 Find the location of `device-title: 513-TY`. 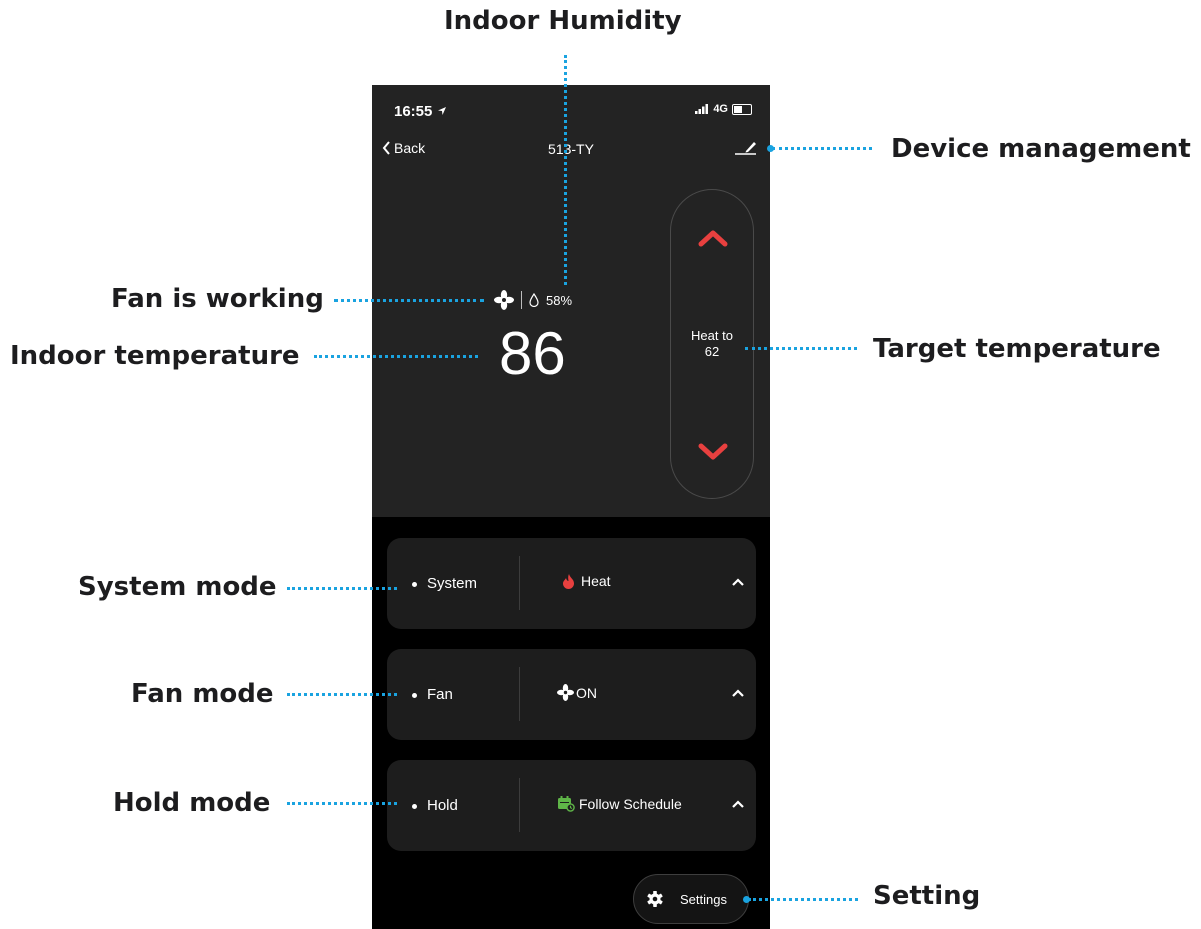

device-title: 513-TY is located at coordinates (571, 149).